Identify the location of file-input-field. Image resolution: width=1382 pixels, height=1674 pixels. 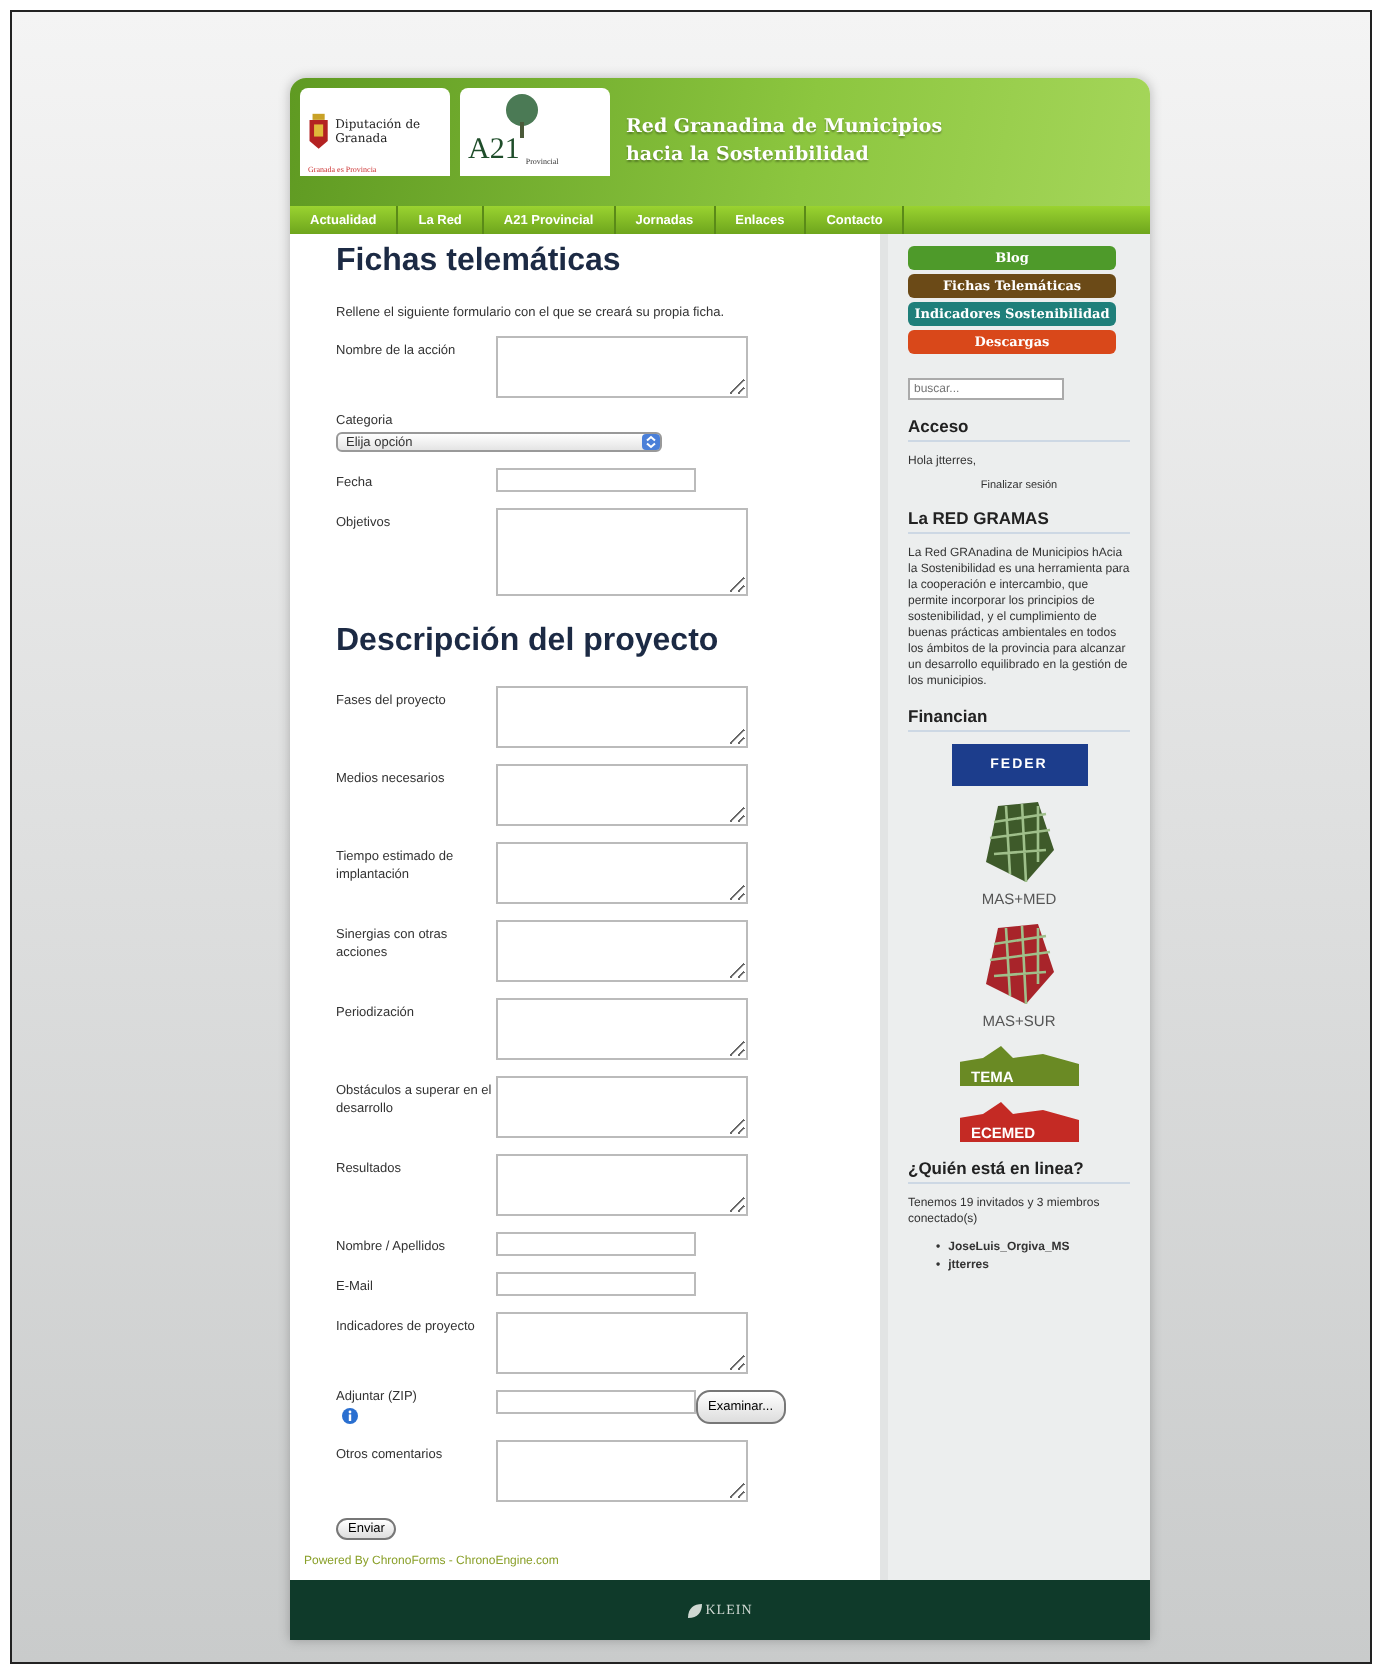
(596, 1402).